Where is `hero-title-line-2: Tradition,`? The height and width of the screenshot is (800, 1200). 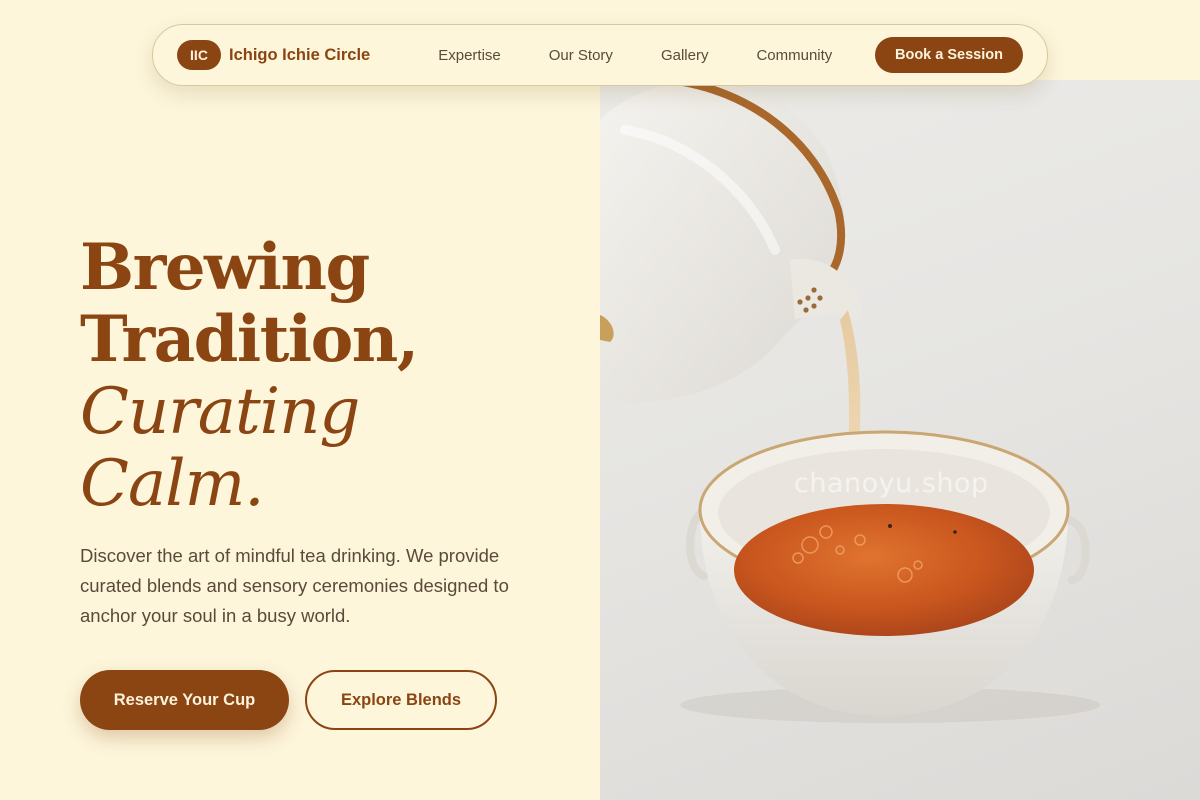 hero-title-line-2: Tradition, is located at coordinates (249, 339).